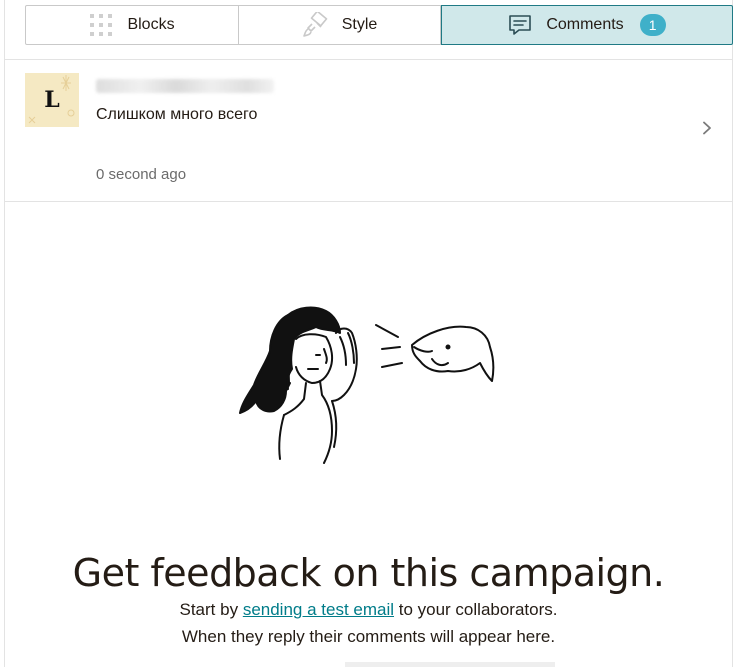 The height and width of the screenshot is (667, 737). I want to click on comment-text: Слишком много всего, so click(177, 114).